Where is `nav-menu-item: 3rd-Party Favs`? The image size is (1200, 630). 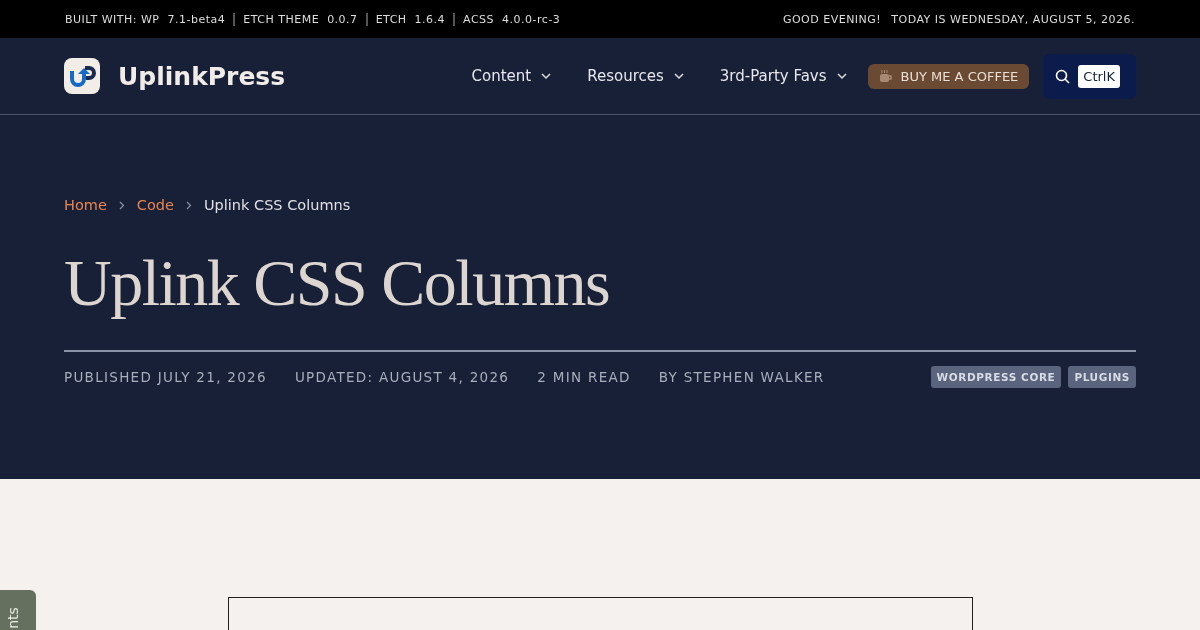 nav-menu-item: 3rd-Party Favs is located at coordinates (783, 76).